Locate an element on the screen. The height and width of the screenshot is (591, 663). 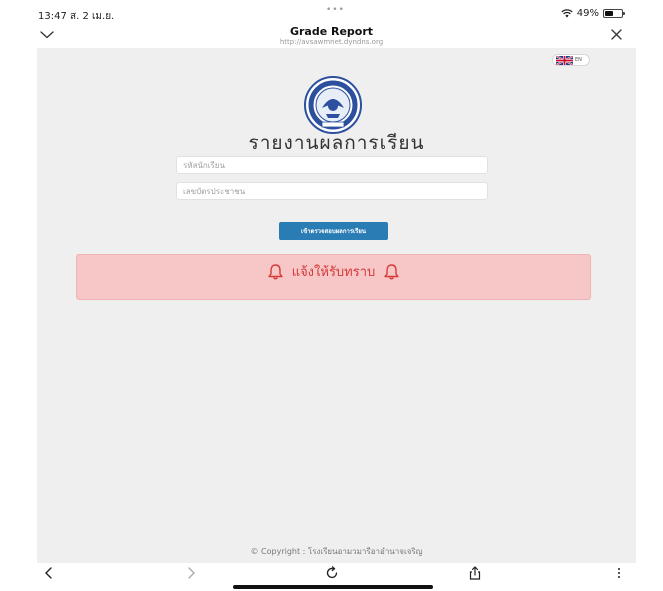
bottom-toolbar is located at coordinates (331, 577).